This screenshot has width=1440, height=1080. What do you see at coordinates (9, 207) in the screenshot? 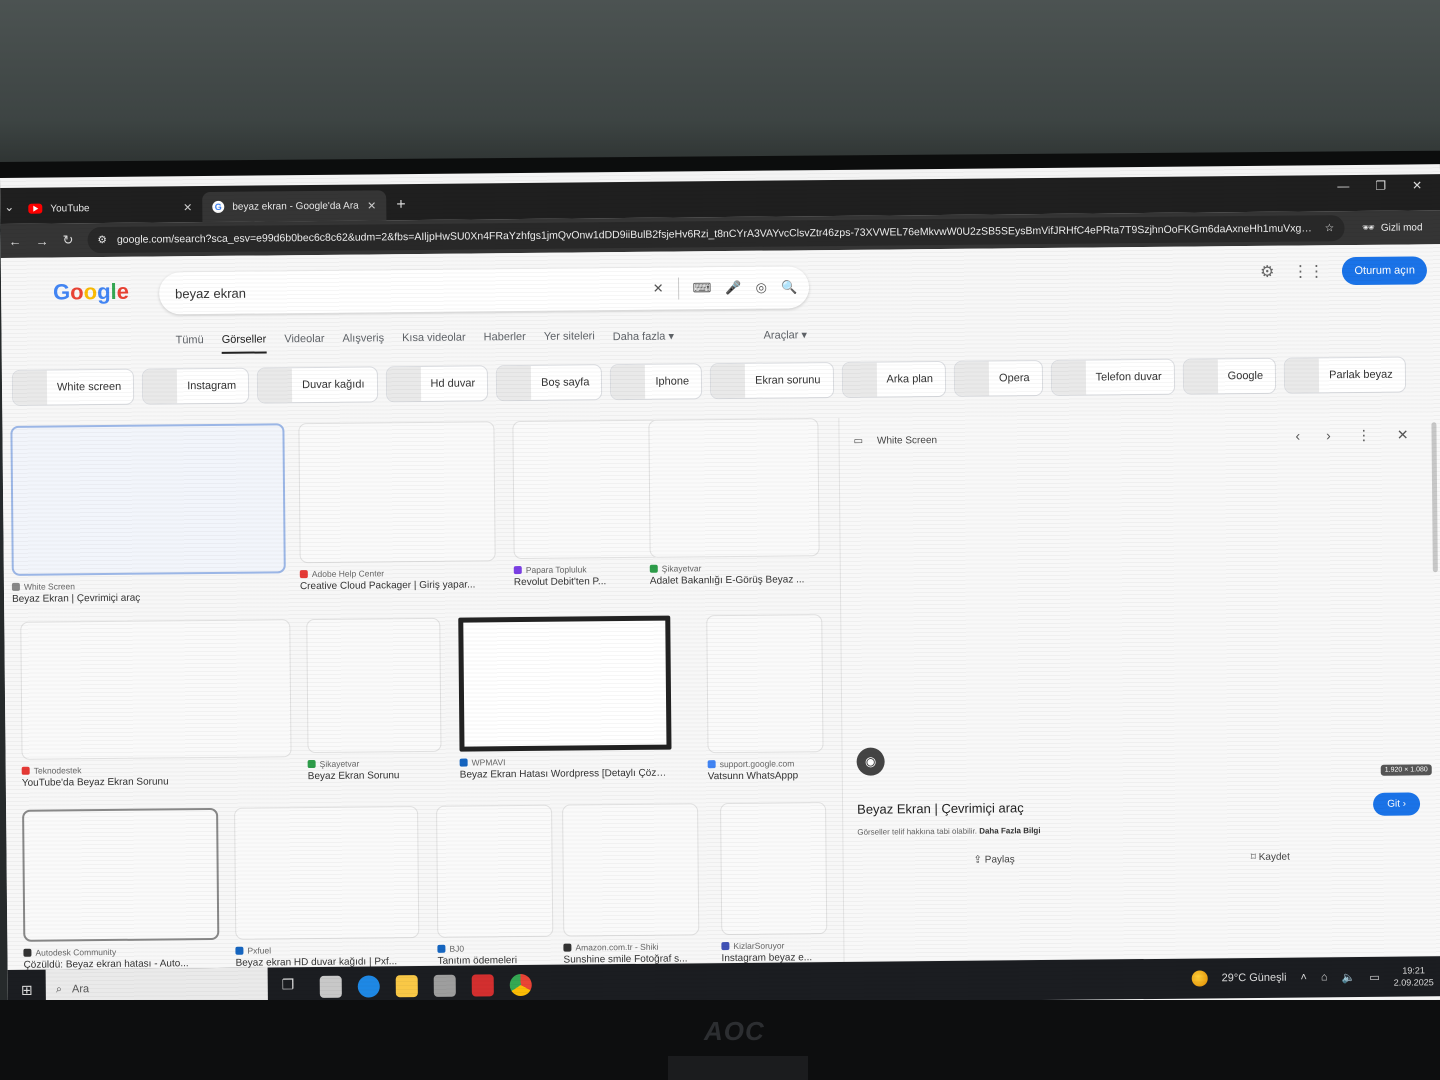
I see `tab-search-icon: ⌄` at bounding box center [9, 207].